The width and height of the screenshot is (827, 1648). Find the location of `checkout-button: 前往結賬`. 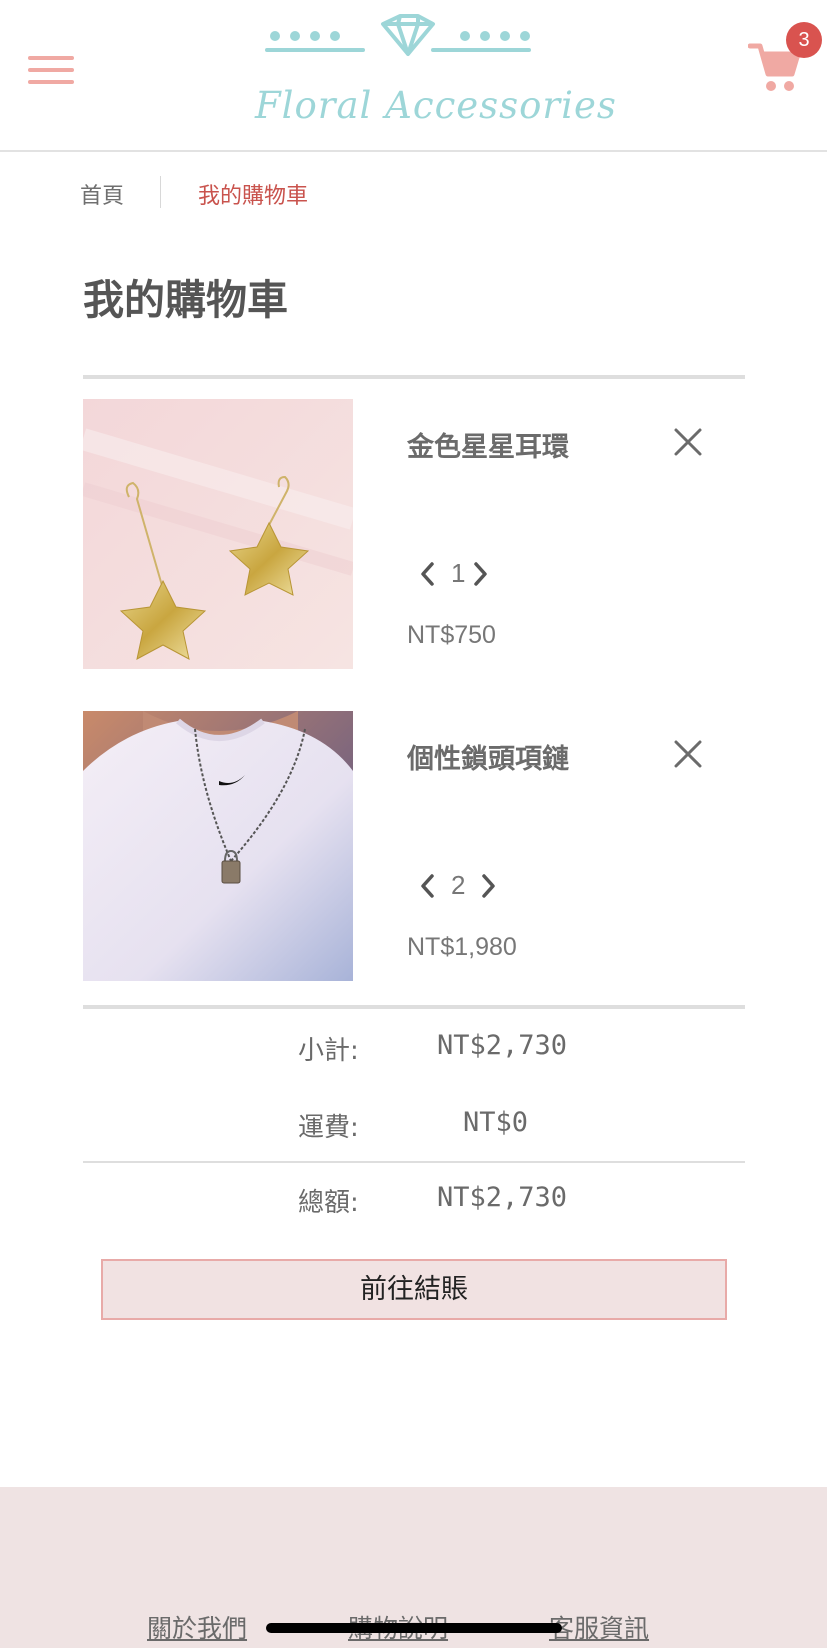

checkout-button: 前往結賬 is located at coordinates (414, 1289).